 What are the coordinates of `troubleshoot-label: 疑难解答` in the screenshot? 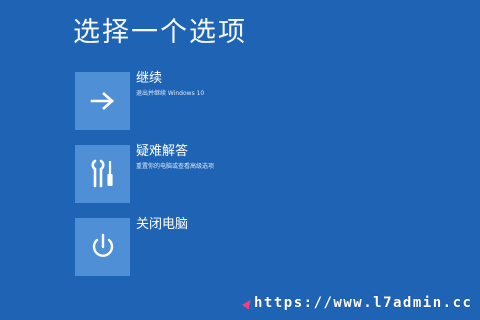 It's located at (162, 151).